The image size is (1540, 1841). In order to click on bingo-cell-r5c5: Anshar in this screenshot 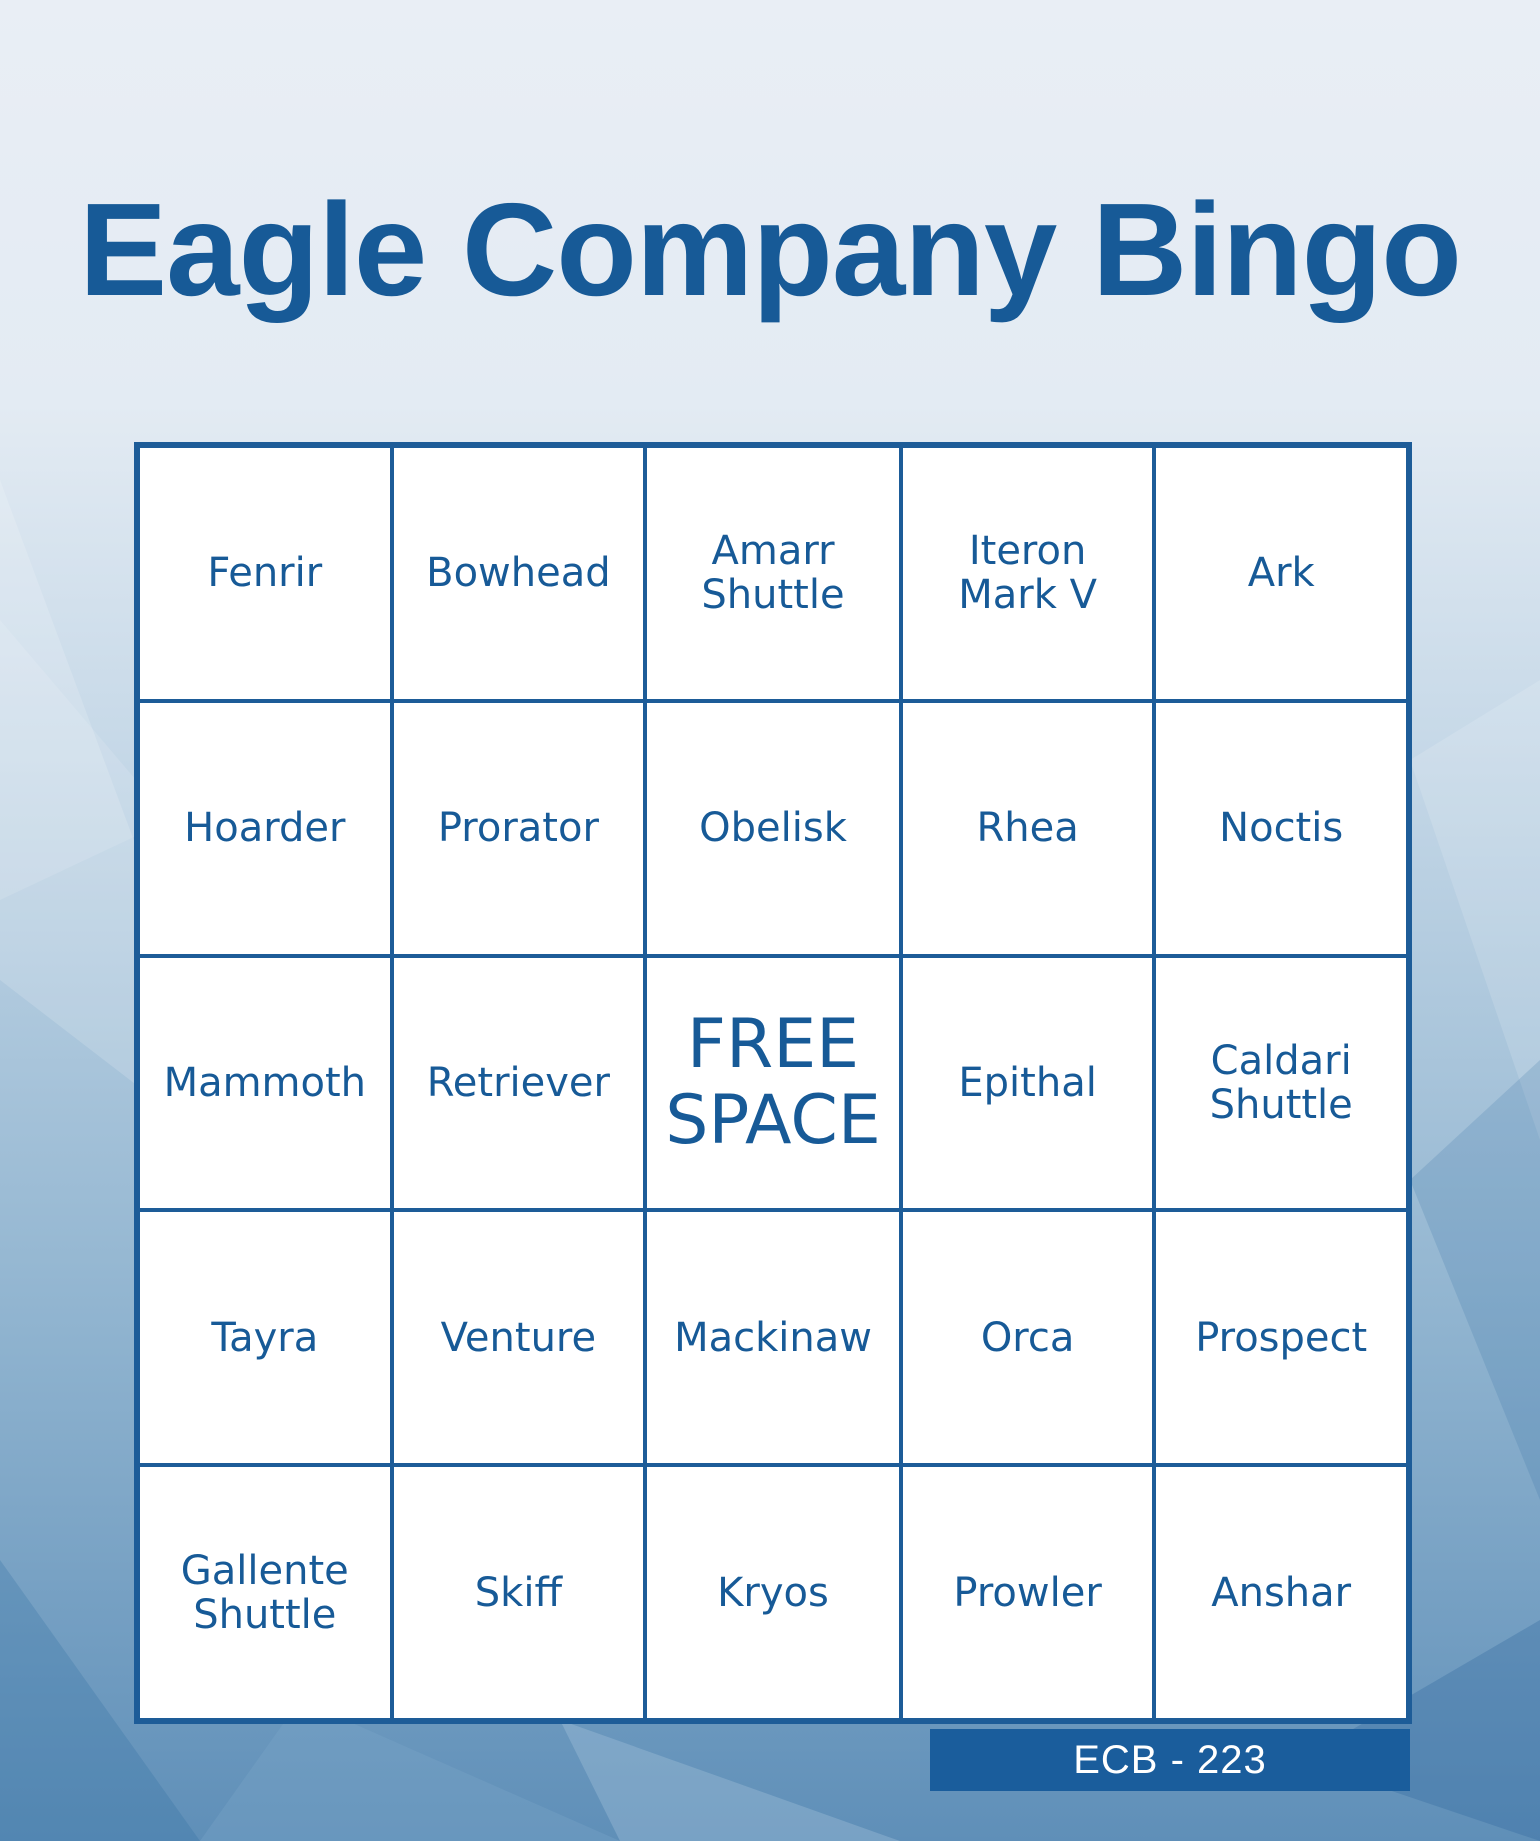, I will do `click(1281, 1592)`.